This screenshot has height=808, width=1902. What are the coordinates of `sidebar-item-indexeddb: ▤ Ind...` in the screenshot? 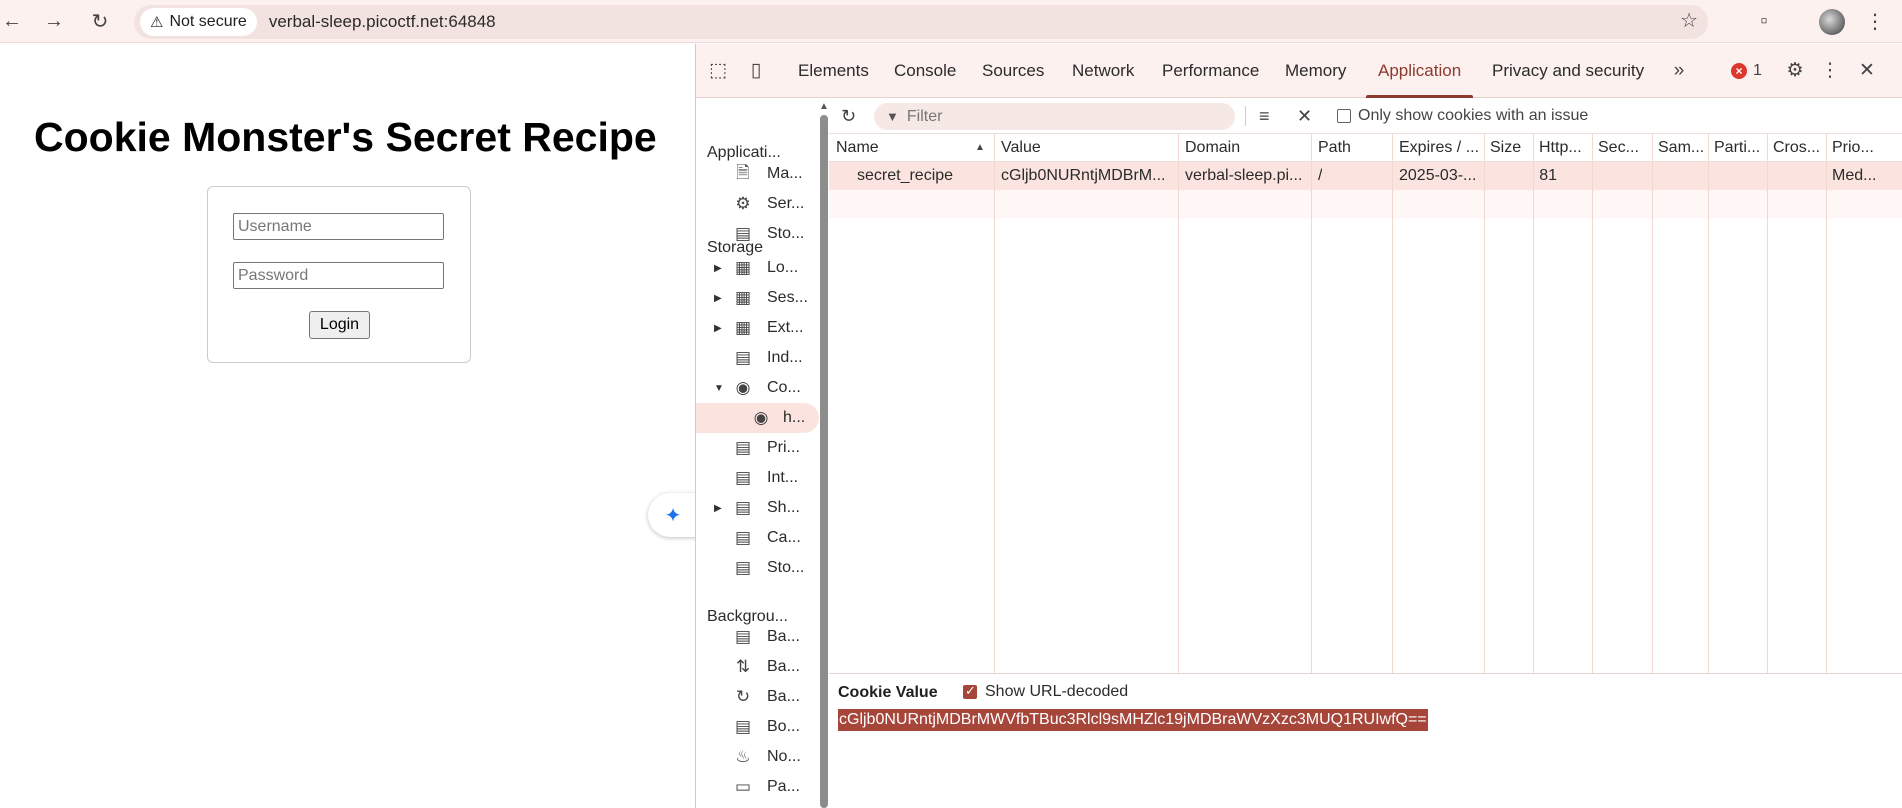 It's located at (757, 358).